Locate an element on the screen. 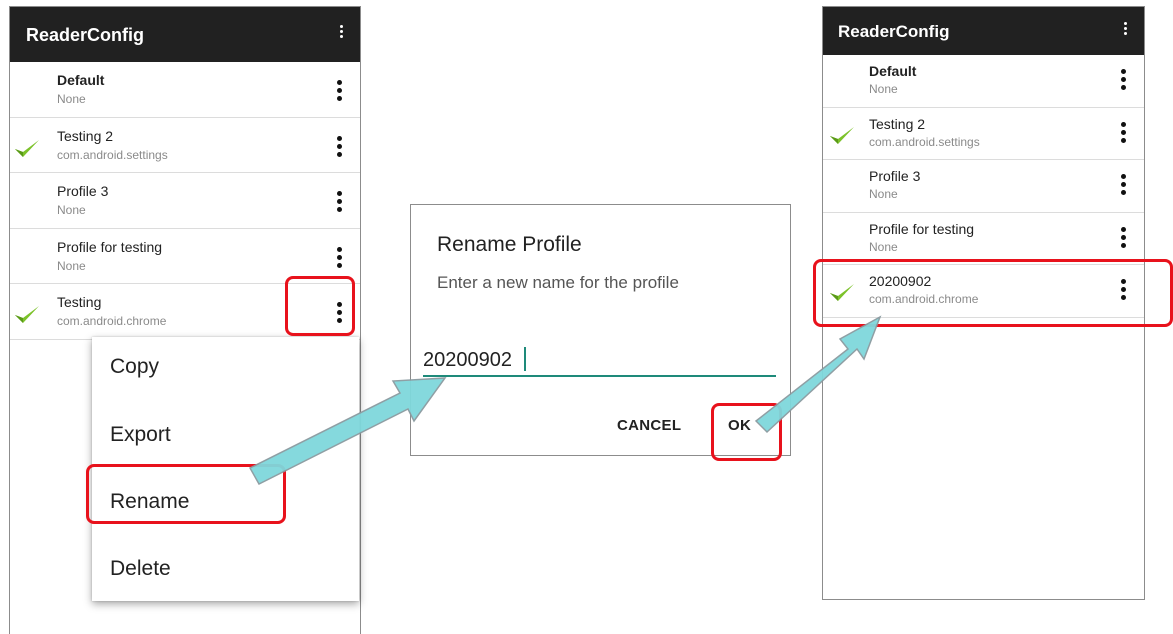 The height and width of the screenshot is (634, 1173). profile-name-input is located at coordinates (599, 361).